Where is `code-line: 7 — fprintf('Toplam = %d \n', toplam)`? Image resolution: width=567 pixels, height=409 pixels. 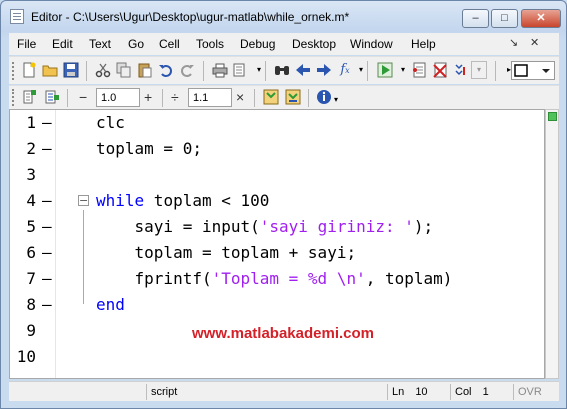
code-line: 7 — fprintf('Toplam = %d \n', toplam) is located at coordinates (277, 279).